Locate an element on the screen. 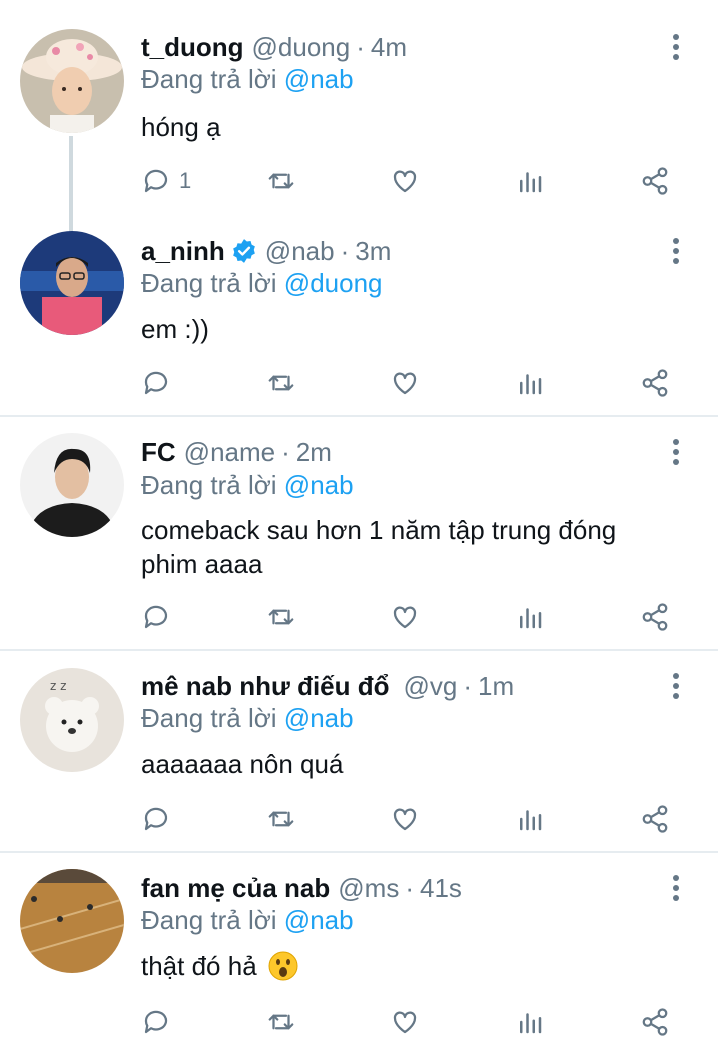 The width and height of the screenshot is (718, 1050). astonished-face-icon is located at coordinates (283, 966).